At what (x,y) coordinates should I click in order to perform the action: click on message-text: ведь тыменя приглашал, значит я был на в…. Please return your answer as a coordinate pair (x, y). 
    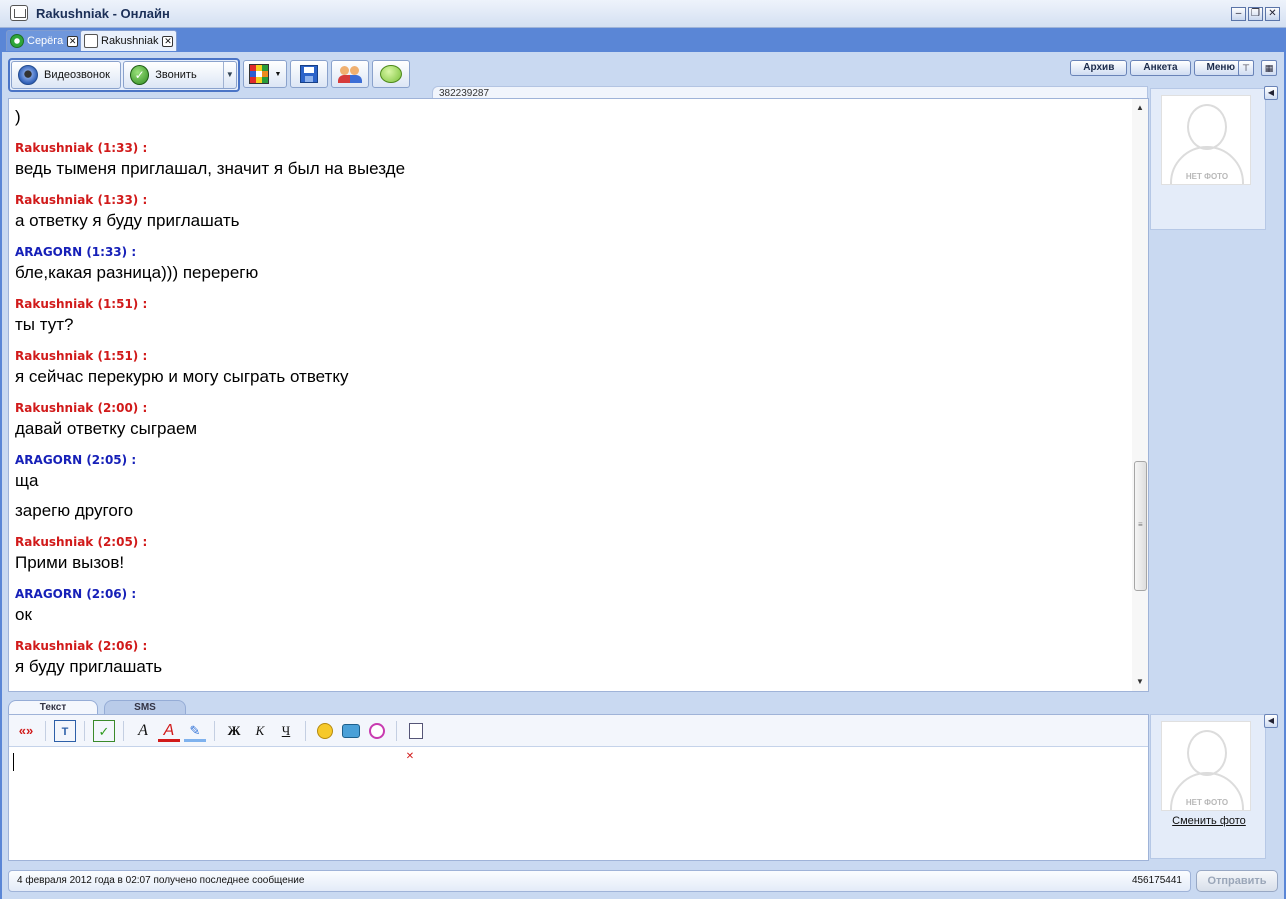
    Looking at the image, I should click on (210, 168).